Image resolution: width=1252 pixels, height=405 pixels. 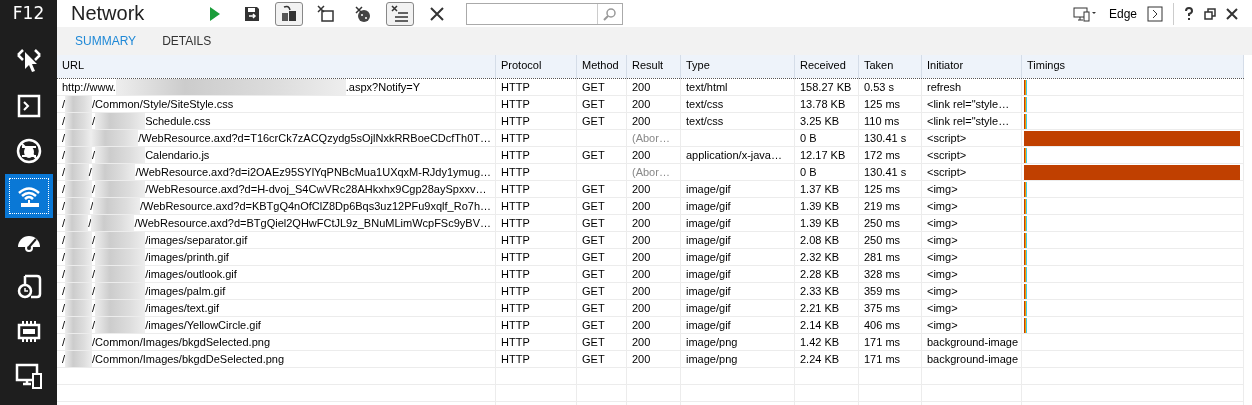 What do you see at coordinates (820, 240) in the screenshot?
I see `table-cell: 2.08 KB` at bounding box center [820, 240].